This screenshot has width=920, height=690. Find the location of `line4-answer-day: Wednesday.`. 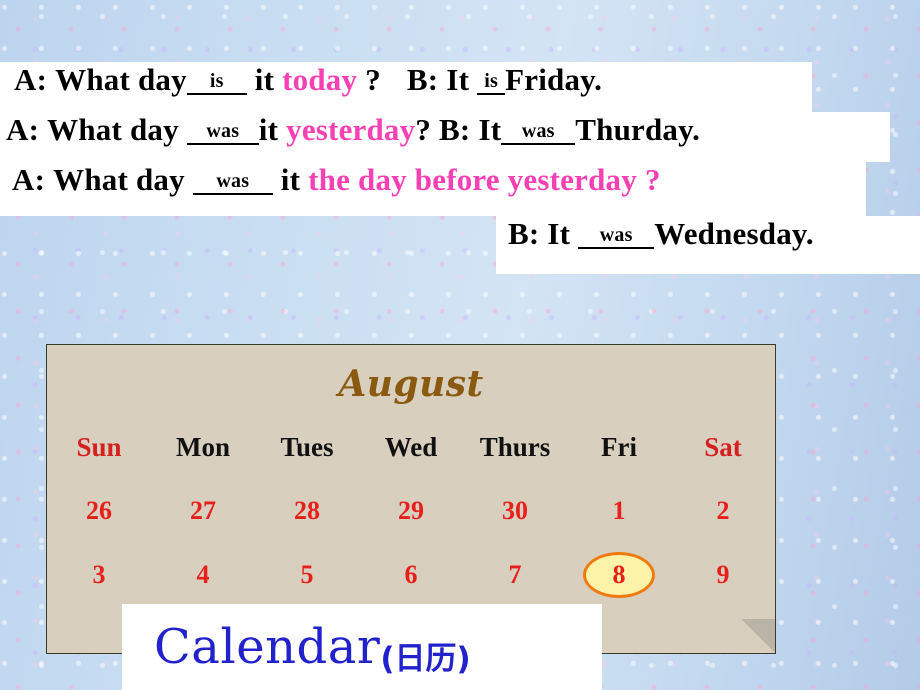

line4-answer-day: Wednesday. is located at coordinates (734, 233).